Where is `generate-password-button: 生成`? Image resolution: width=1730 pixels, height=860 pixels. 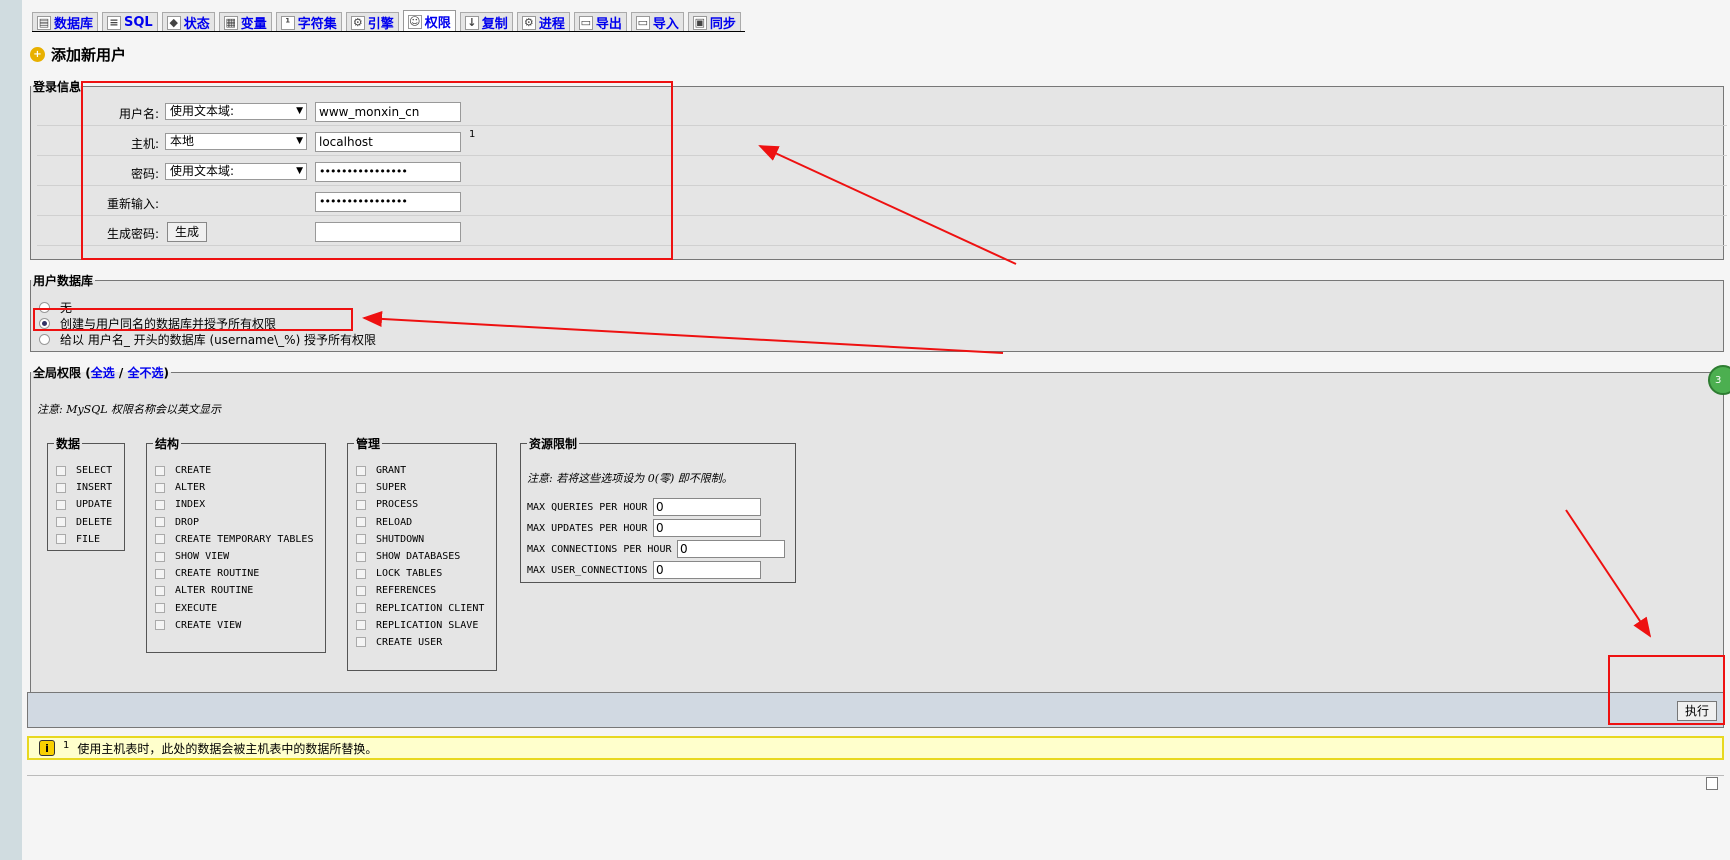
generate-password-button: 生成 is located at coordinates (187, 232).